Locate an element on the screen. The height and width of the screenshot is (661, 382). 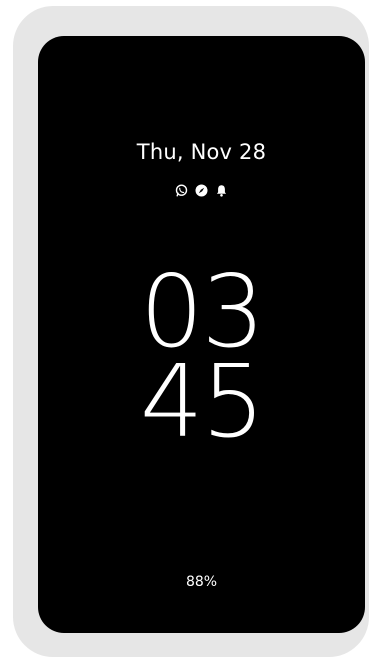
compass-icon is located at coordinates (201, 190).